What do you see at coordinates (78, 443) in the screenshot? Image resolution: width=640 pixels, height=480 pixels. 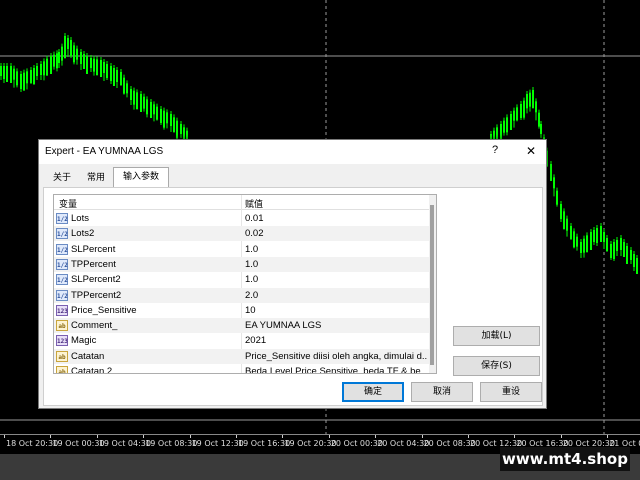 I see `time-label: 19 Oct 00:30` at bounding box center [78, 443].